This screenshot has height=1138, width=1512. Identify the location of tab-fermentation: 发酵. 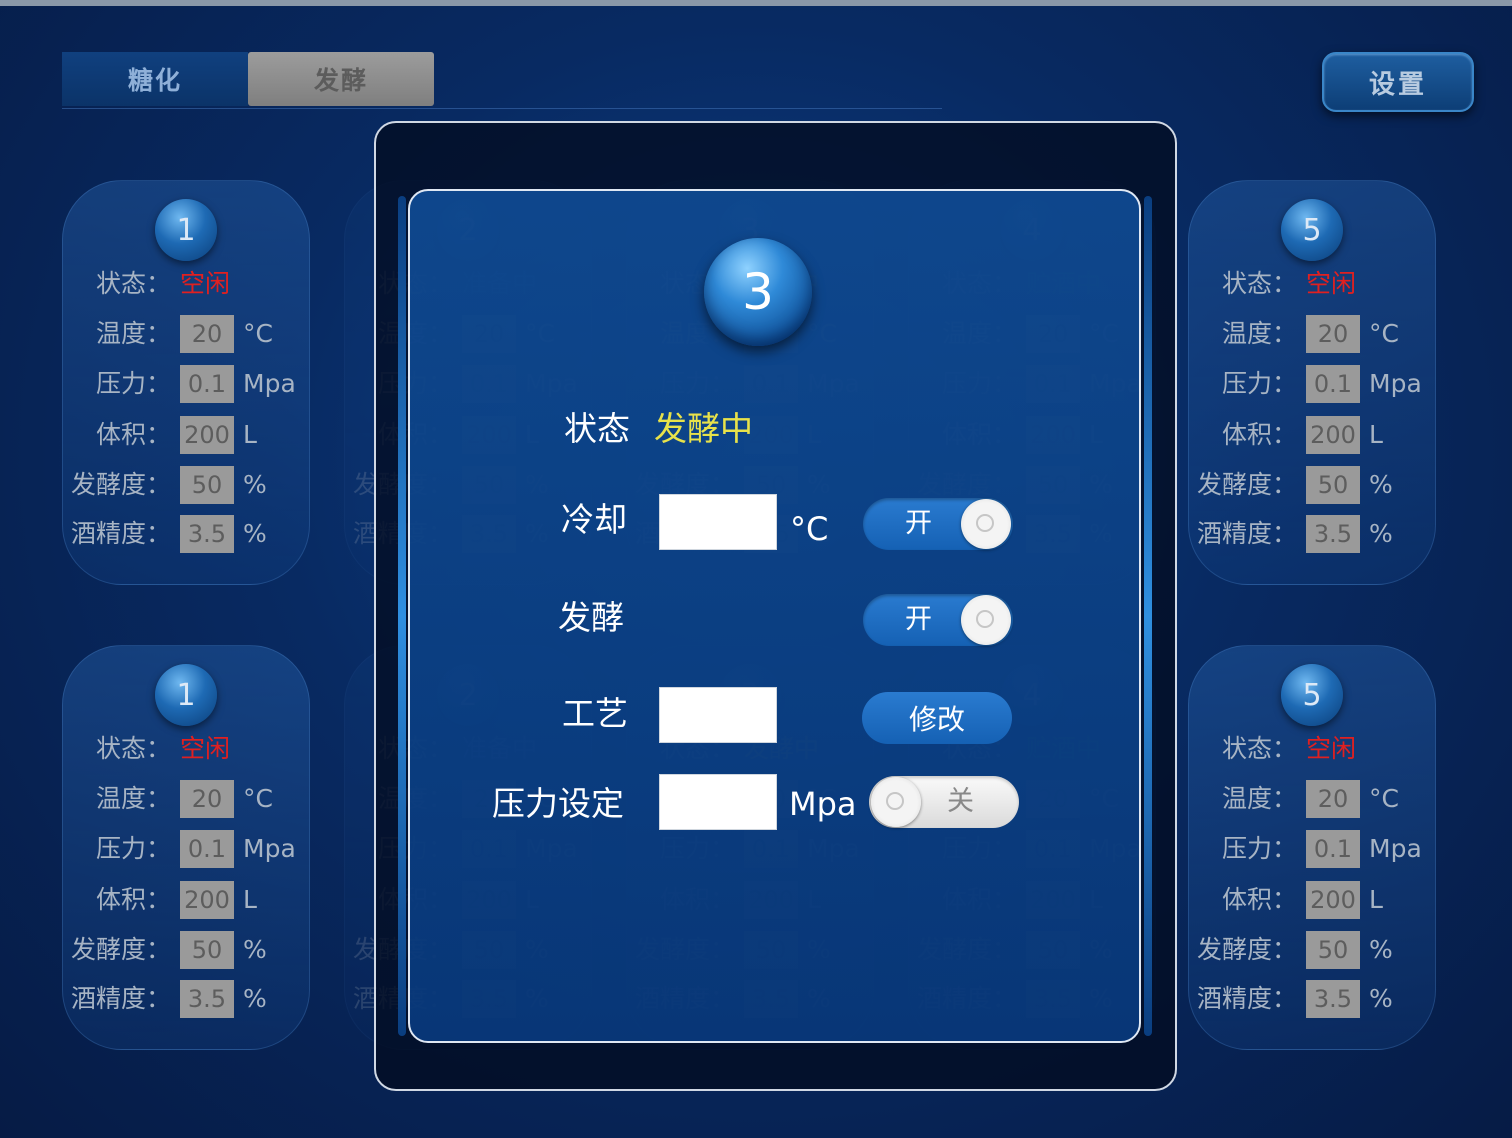
(341, 79).